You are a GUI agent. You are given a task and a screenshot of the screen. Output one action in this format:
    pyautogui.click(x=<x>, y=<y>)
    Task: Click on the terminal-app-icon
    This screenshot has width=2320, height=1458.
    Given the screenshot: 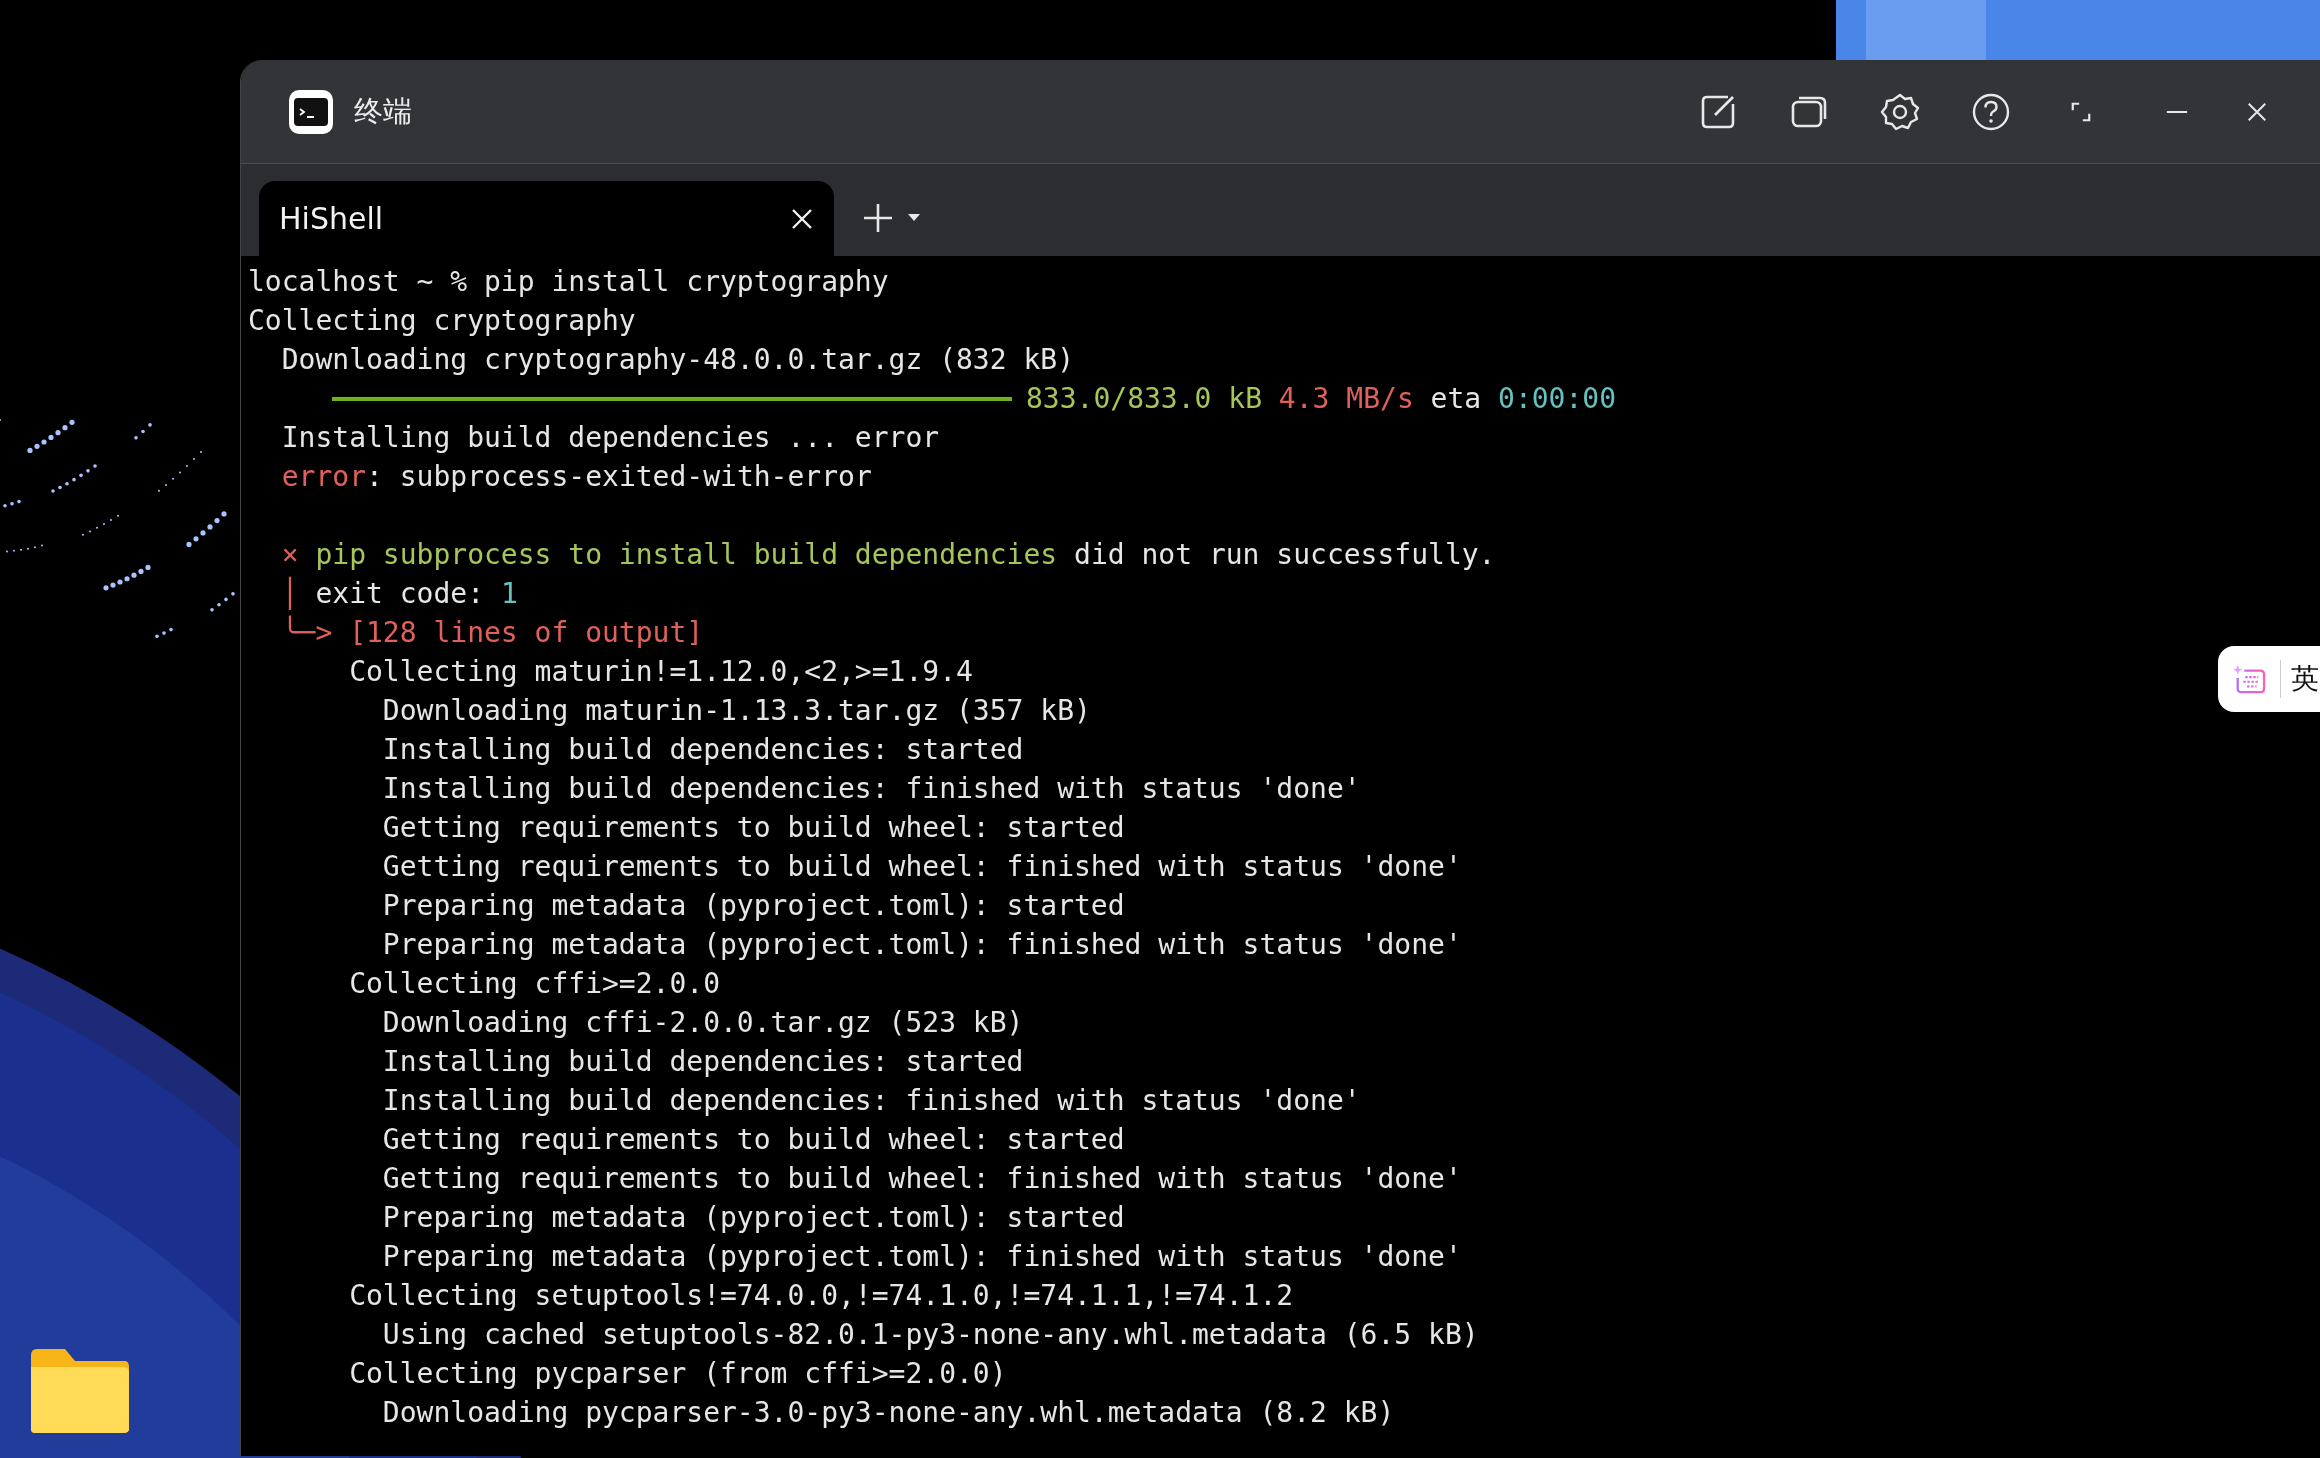 What is the action you would take?
    pyautogui.click(x=311, y=111)
    